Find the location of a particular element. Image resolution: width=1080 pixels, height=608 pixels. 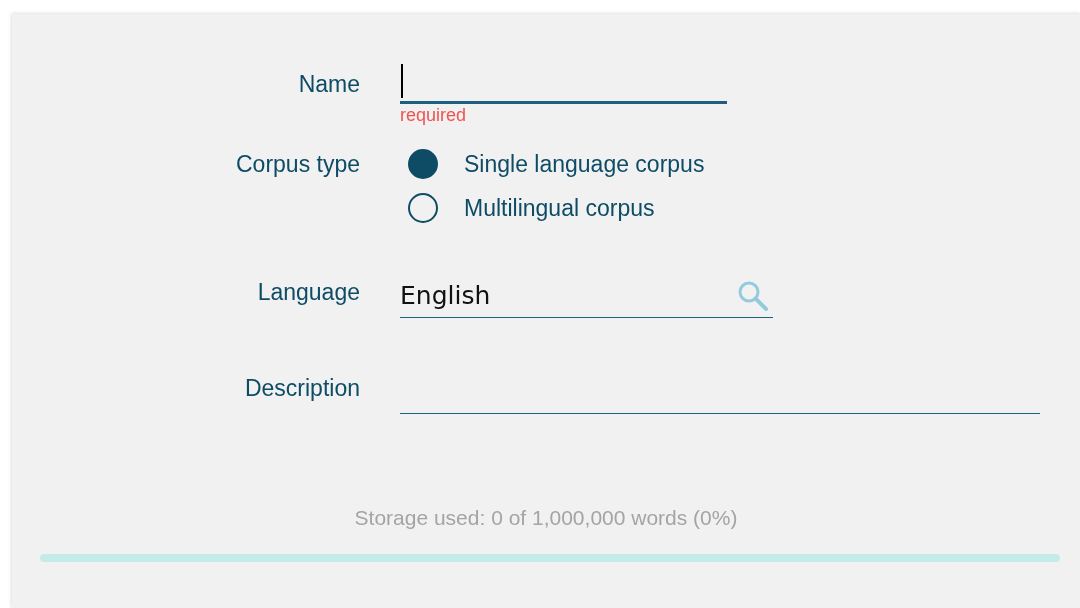

language-input: English is located at coordinates (586, 296).